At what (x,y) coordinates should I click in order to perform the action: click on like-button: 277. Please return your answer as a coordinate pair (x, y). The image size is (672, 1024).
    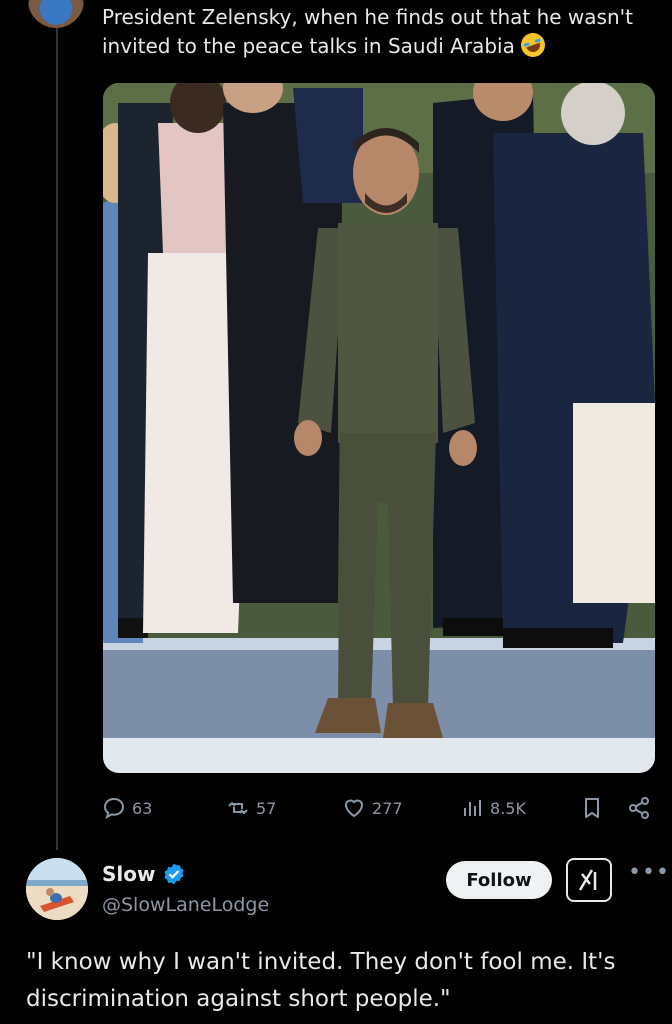
    Looking at the image, I should click on (372, 808).